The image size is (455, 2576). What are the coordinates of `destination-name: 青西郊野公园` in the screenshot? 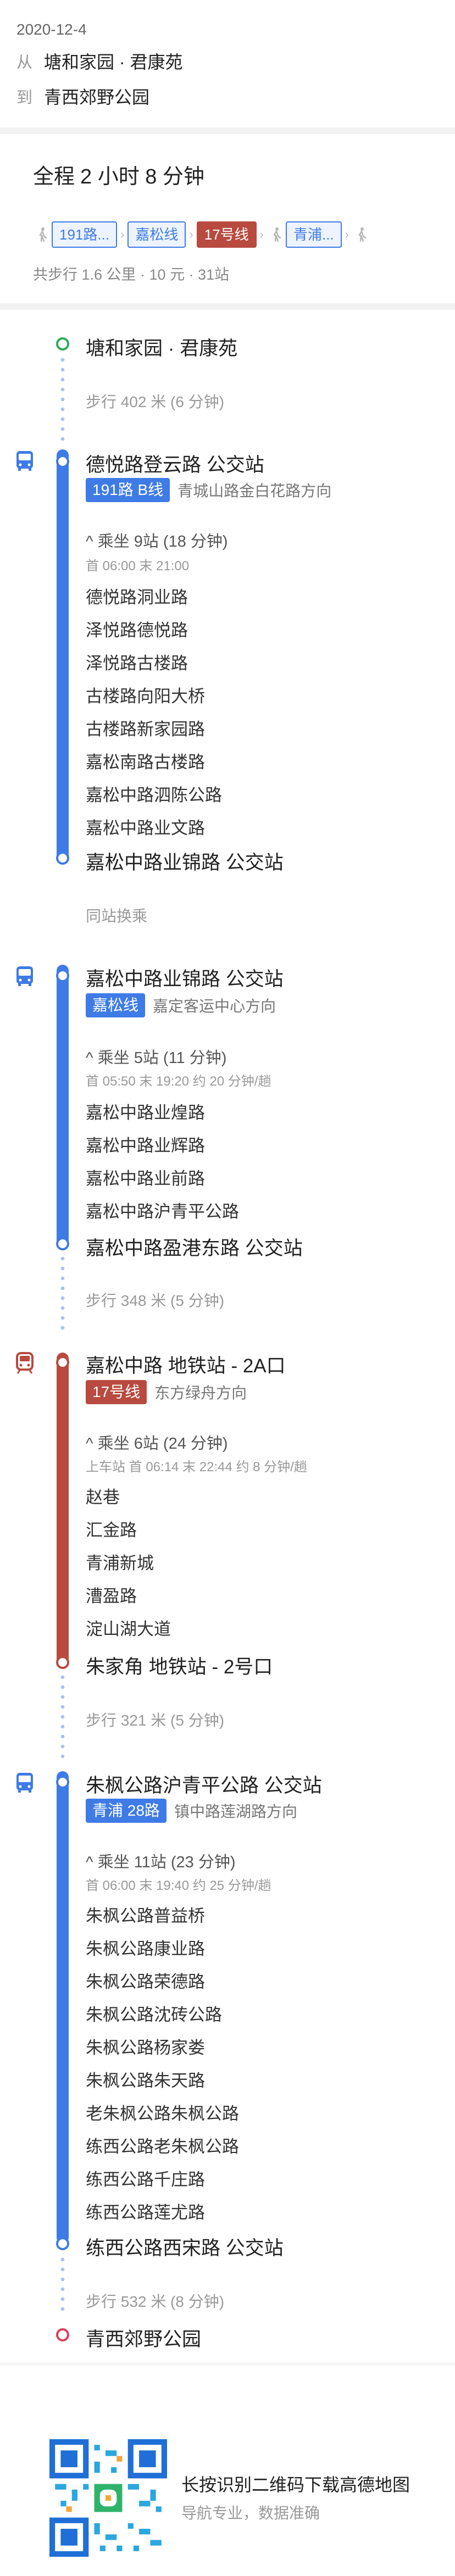 It's located at (97, 97).